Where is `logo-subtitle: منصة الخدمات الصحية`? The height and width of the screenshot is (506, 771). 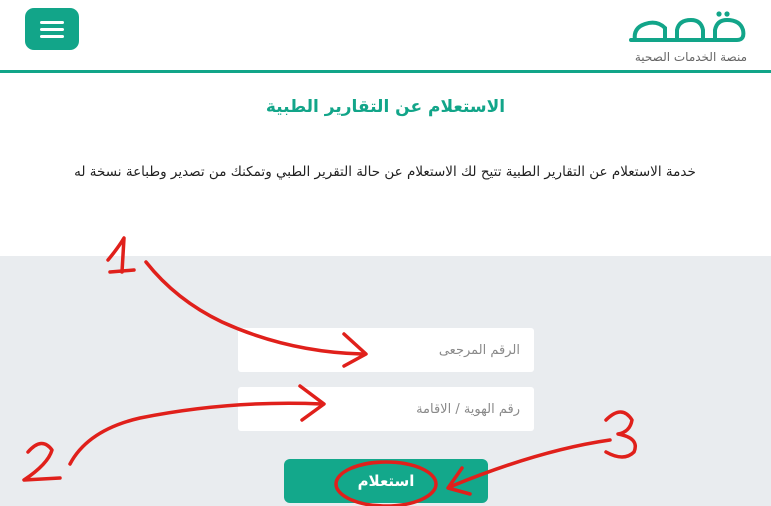
logo-subtitle: منصة الخدمات الصحية is located at coordinates (690, 57).